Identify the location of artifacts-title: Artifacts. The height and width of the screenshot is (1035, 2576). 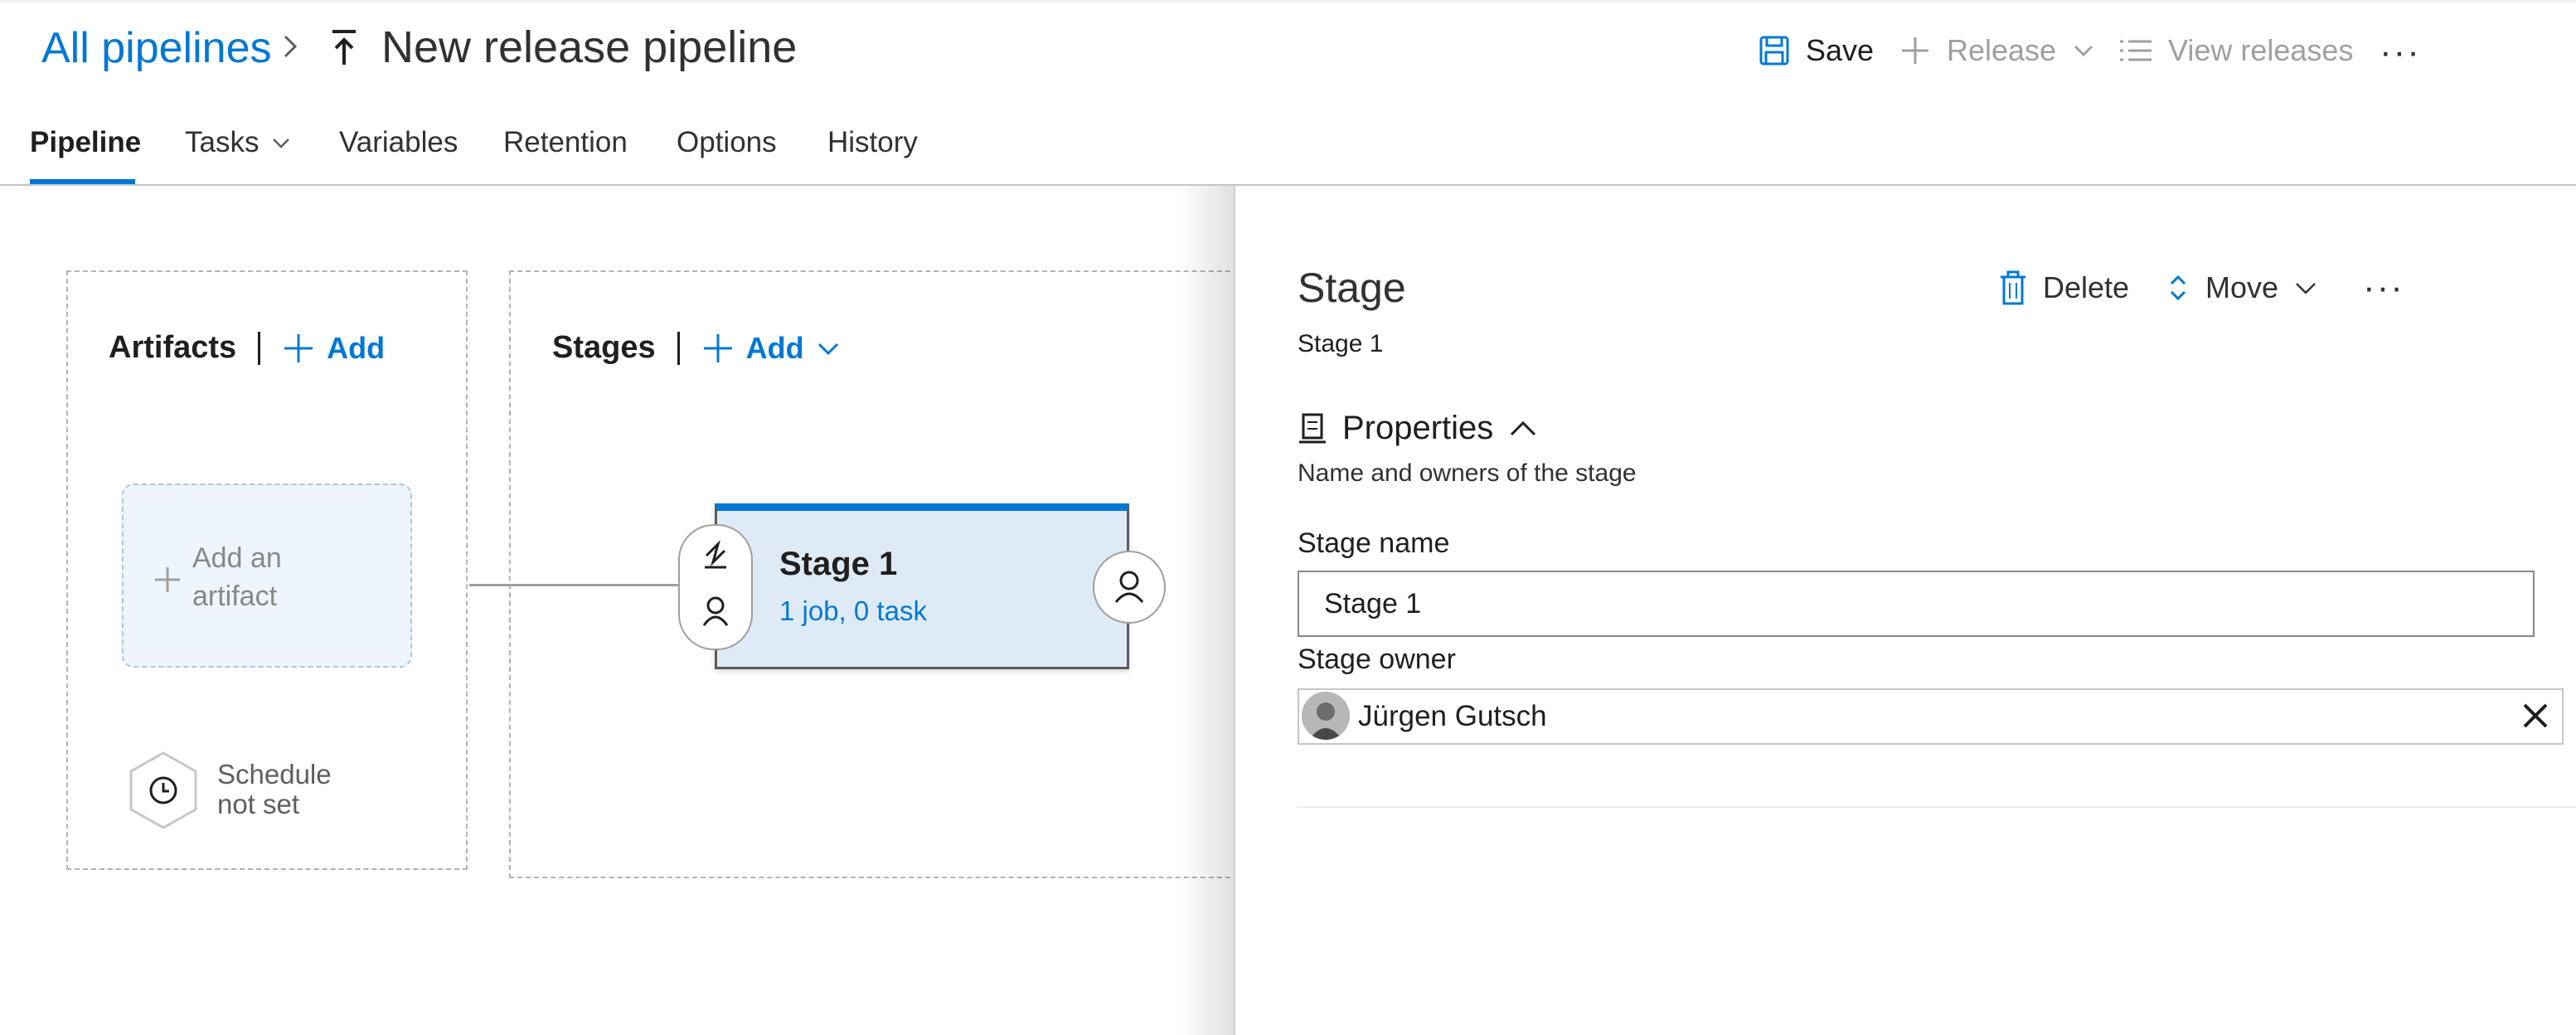
(173, 347).